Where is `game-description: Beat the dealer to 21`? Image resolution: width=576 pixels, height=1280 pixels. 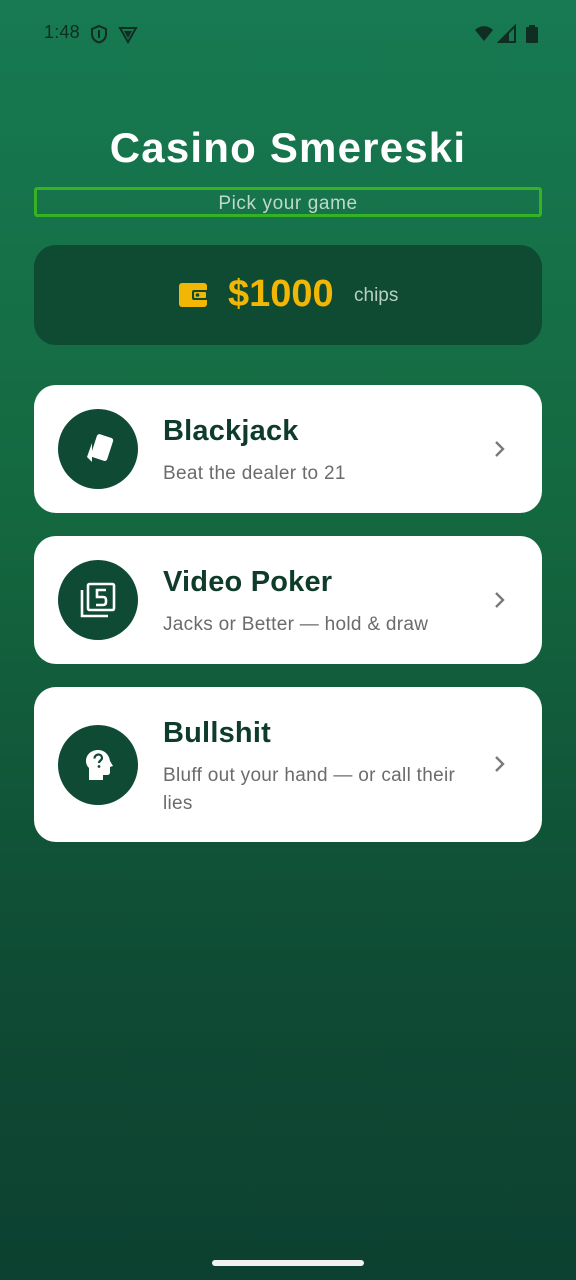 game-description: Beat the dealer to 21 is located at coordinates (254, 473).